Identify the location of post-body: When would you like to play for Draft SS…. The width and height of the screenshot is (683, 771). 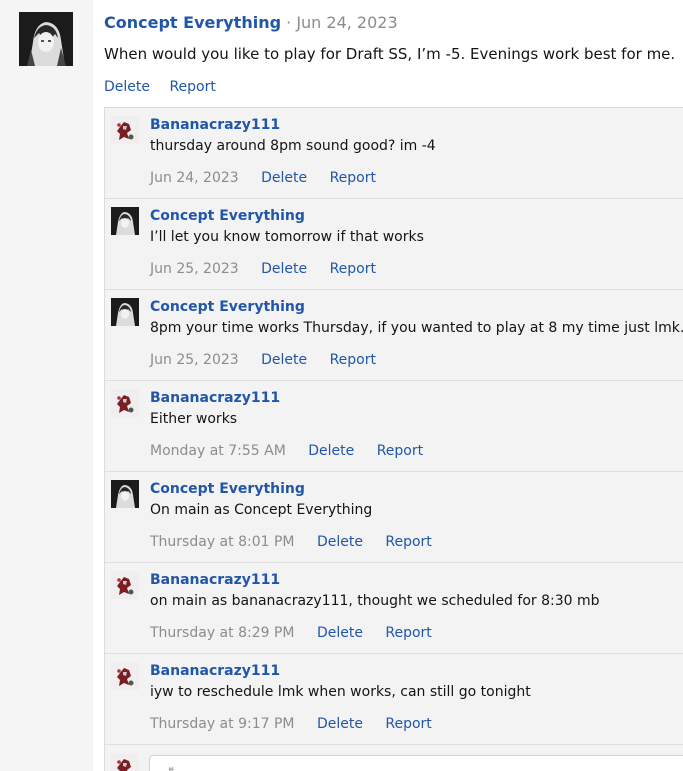
(390, 54).